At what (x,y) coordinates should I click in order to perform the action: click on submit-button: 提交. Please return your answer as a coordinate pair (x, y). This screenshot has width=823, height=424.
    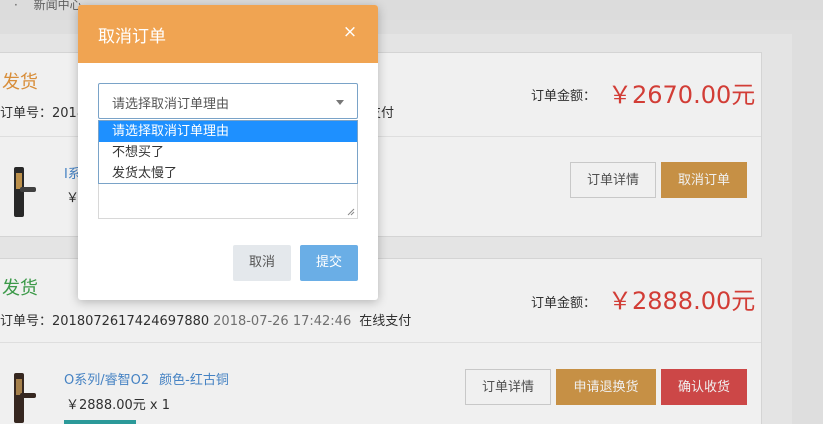
    Looking at the image, I should click on (329, 263).